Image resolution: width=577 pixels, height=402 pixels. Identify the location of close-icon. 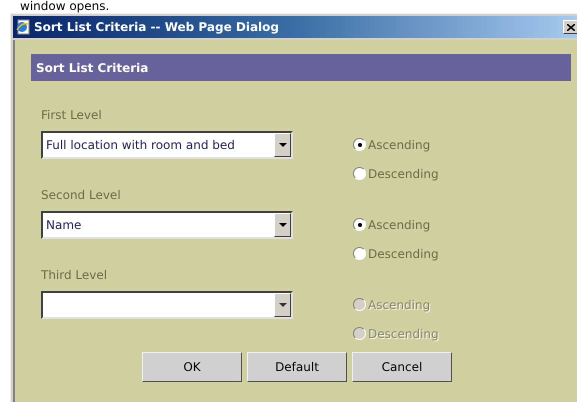
(571, 27).